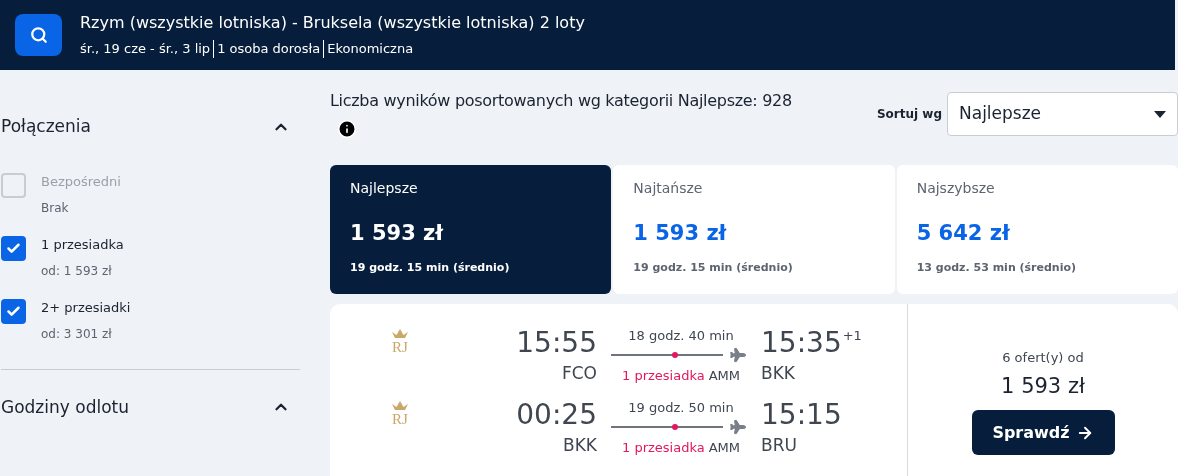 This screenshot has height=476, width=1178. What do you see at coordinates (77, 334) in the screenshot?
I see `filter-option-price: od: 3 301 zł` at bounding box center [77, 334].